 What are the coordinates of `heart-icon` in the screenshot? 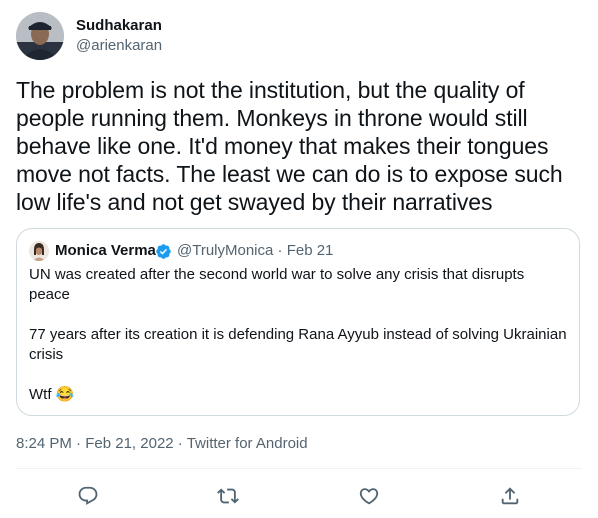 It's located at (369, 496).